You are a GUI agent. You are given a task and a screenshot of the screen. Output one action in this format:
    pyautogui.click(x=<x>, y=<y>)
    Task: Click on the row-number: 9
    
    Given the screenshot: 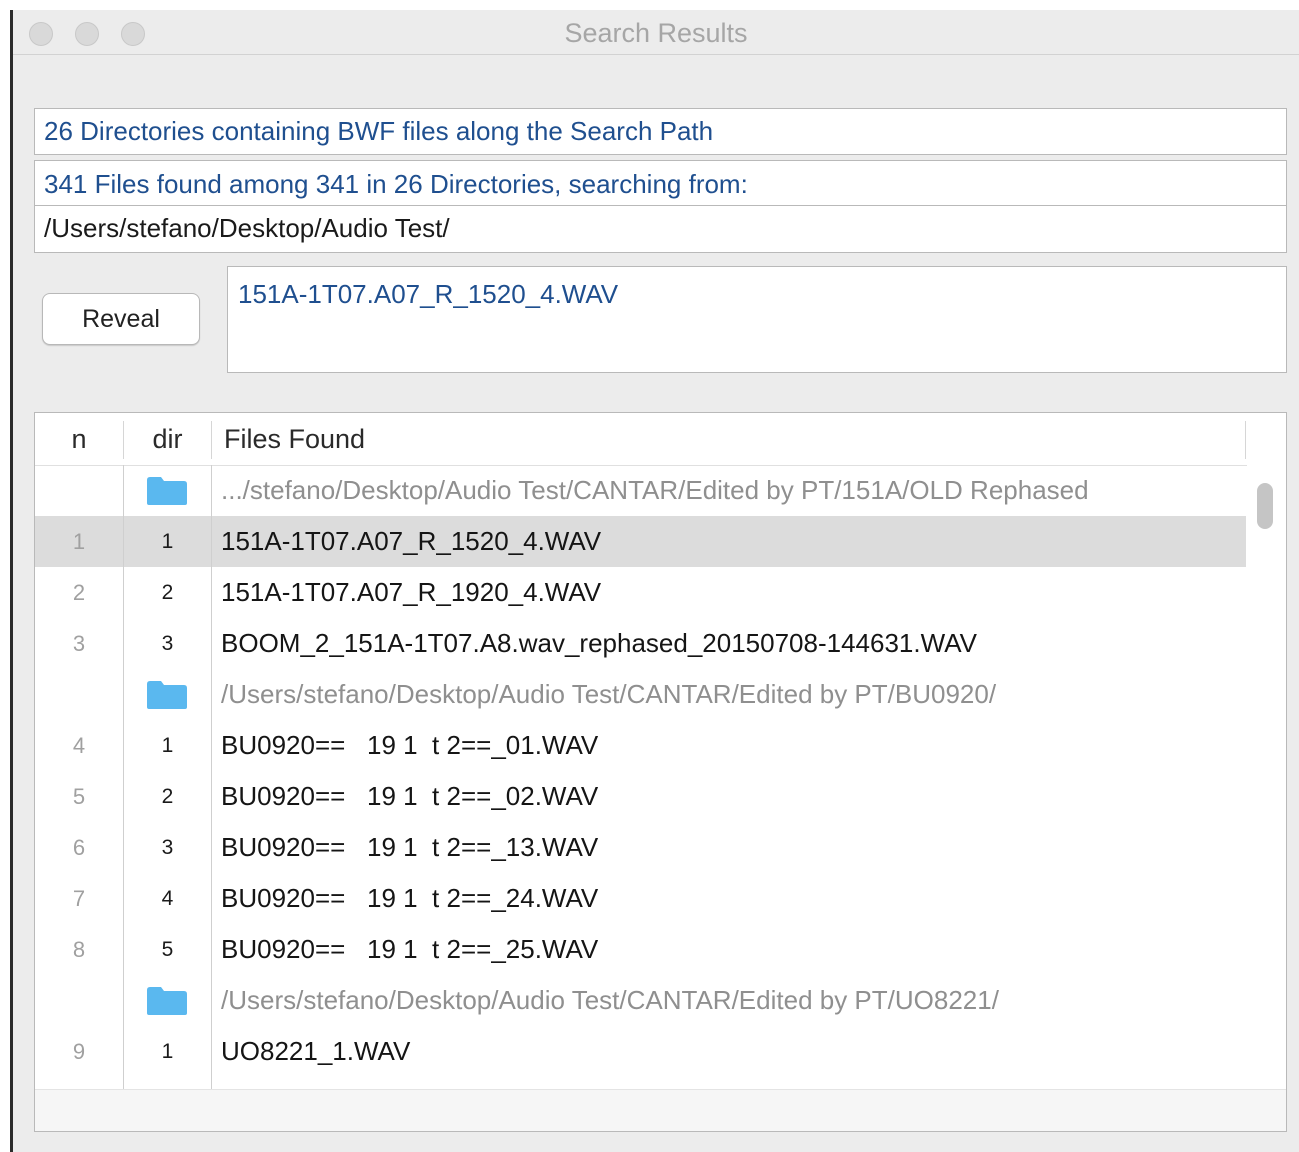 What is the action you would take?
    pyautogui.click(x=79, y=1051)
    